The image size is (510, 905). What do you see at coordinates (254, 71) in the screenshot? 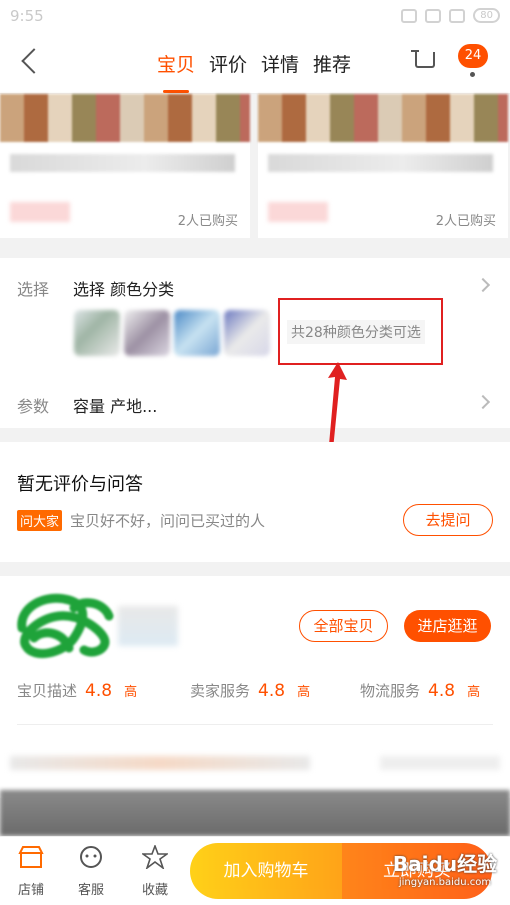
I see `tab-bar: 宝贝 评价 详情 推荐` at bounding box center [254, 71].